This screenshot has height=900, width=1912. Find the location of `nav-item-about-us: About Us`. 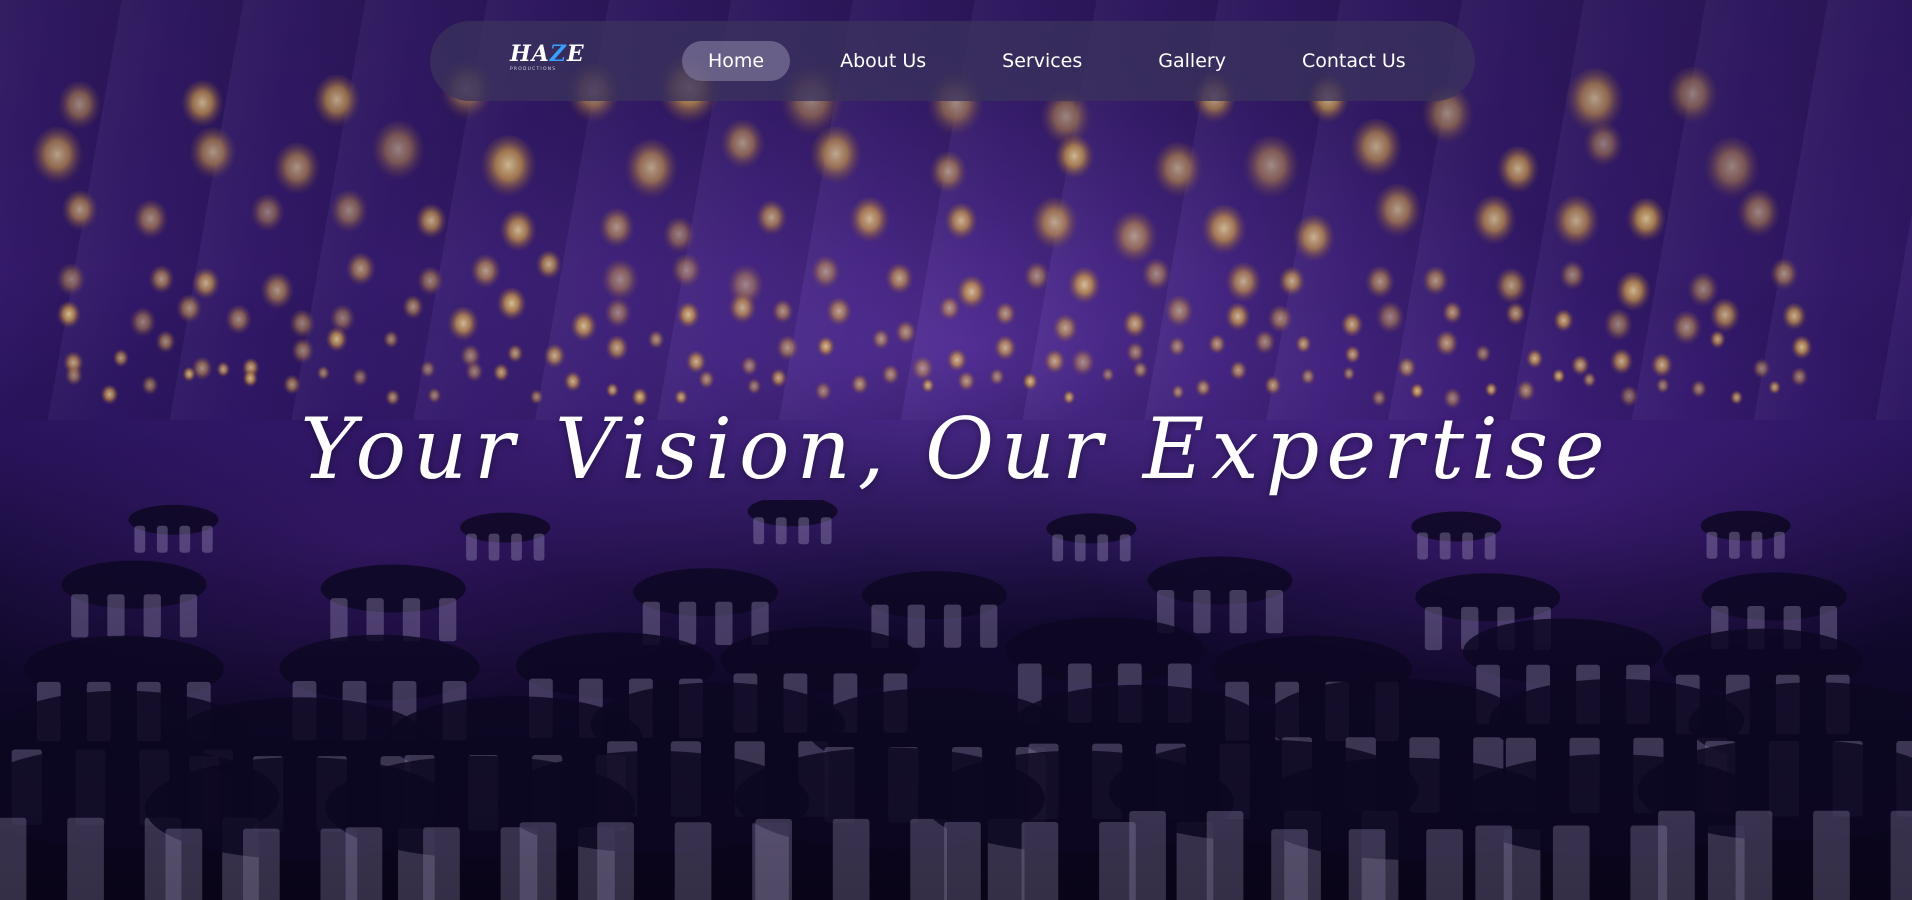

nav-item-about-us: About Us is located at coordinates (883, 61).